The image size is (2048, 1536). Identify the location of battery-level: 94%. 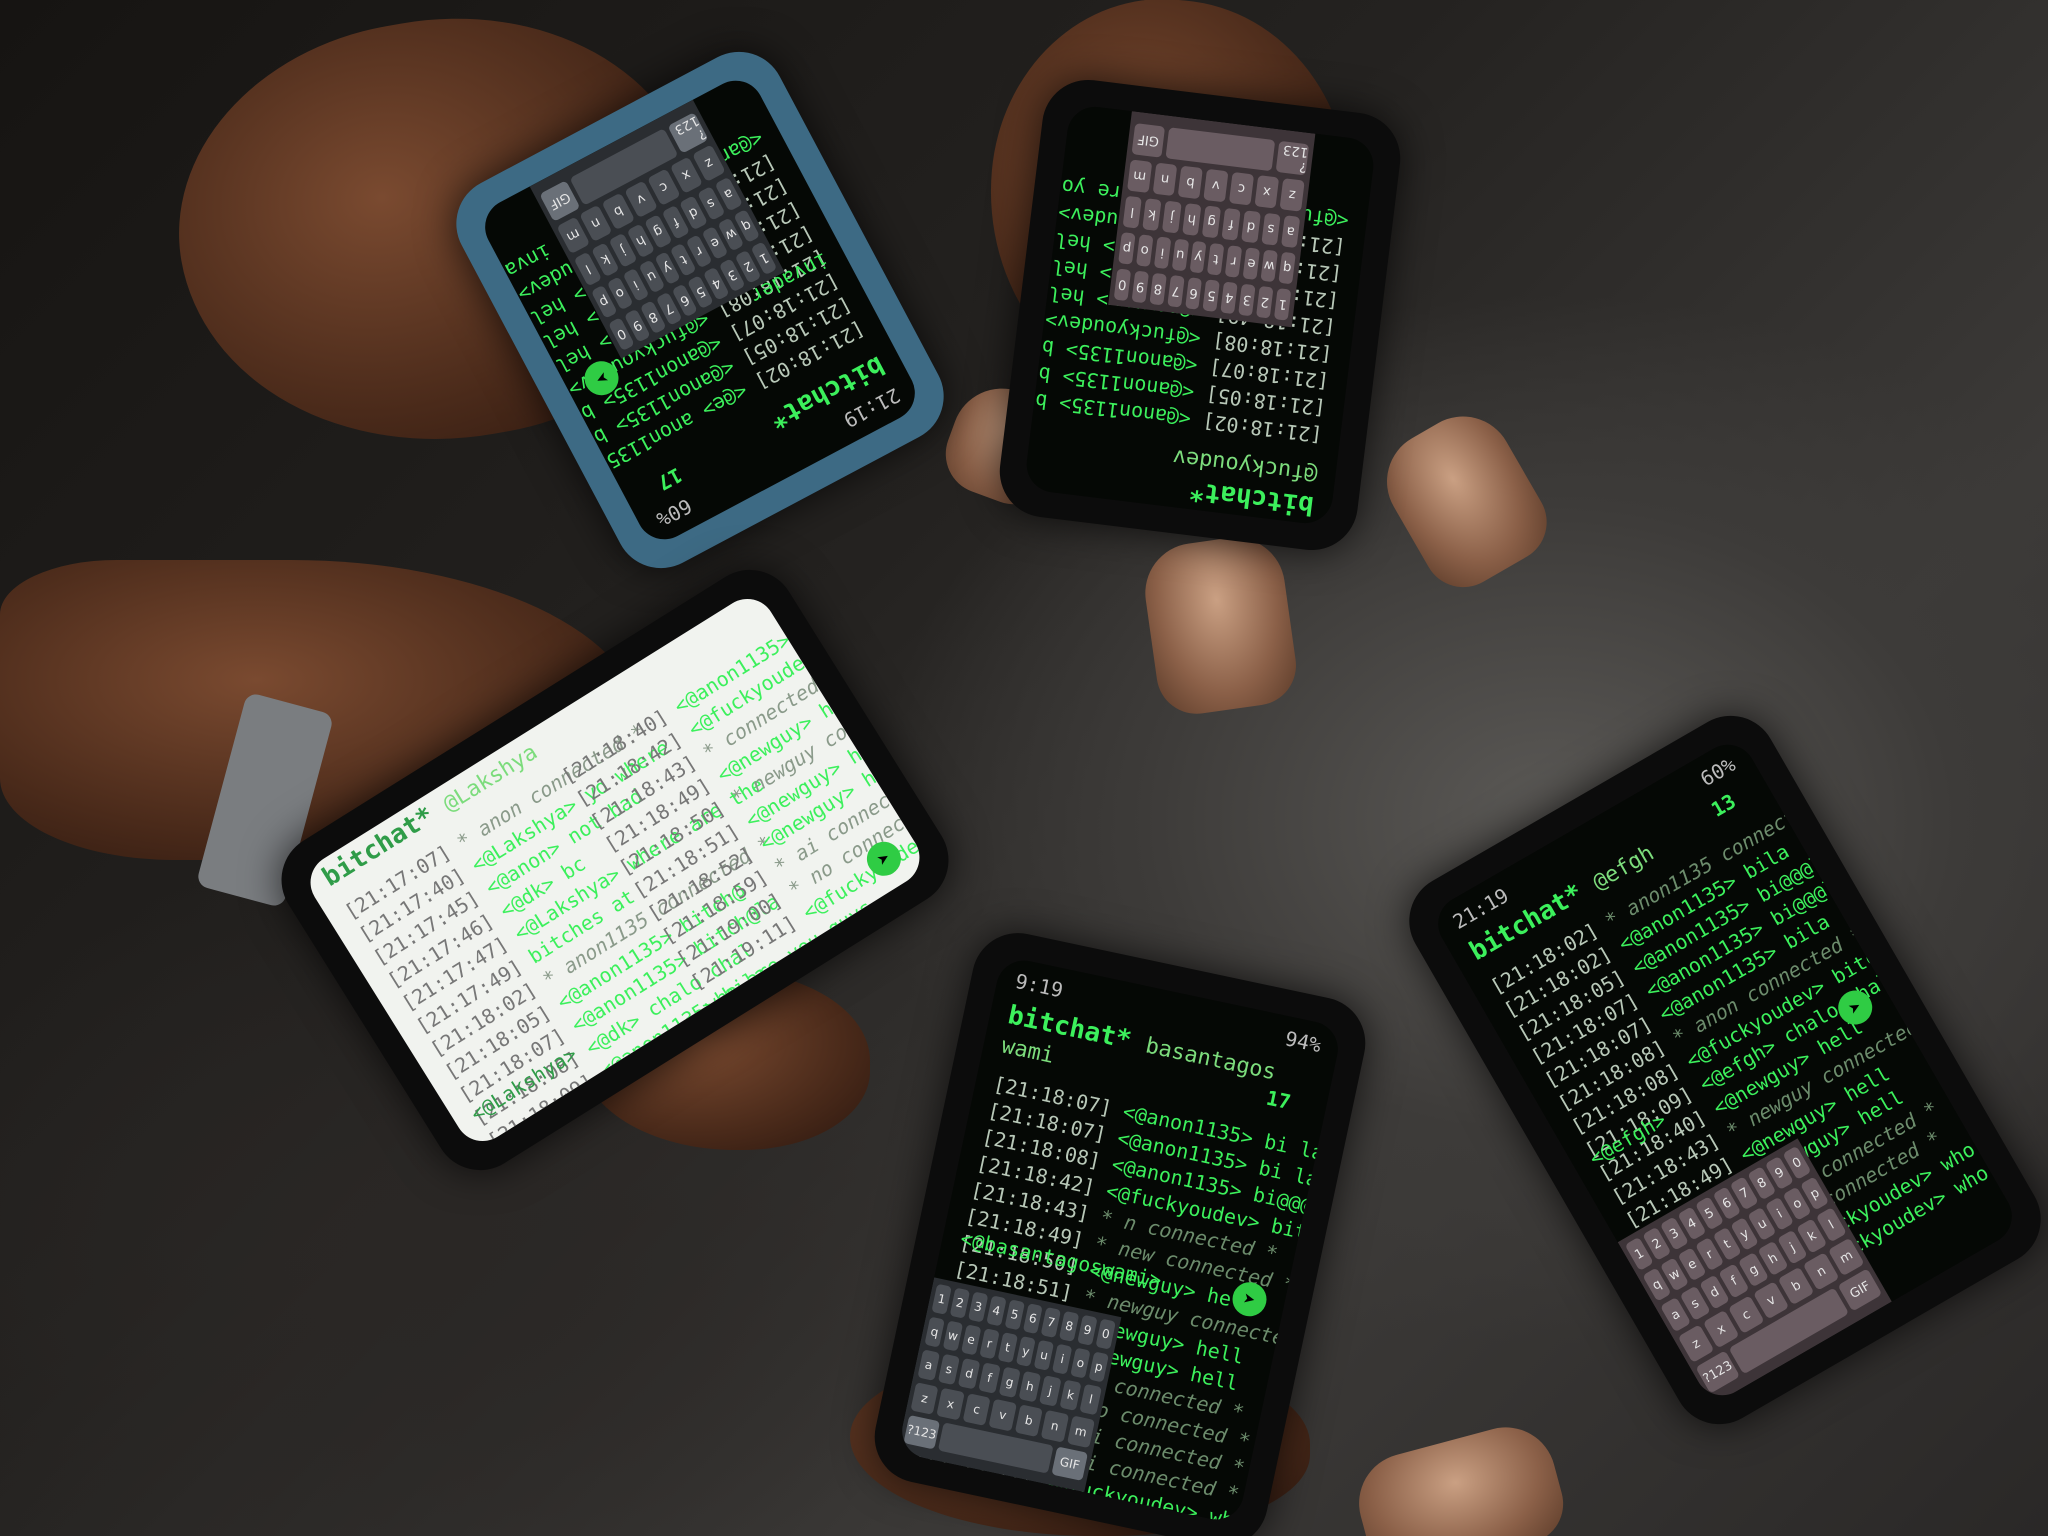
(1303, 1042).